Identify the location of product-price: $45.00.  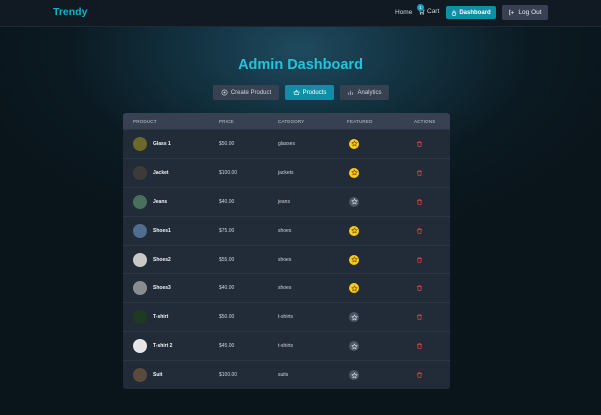
(227, 346).